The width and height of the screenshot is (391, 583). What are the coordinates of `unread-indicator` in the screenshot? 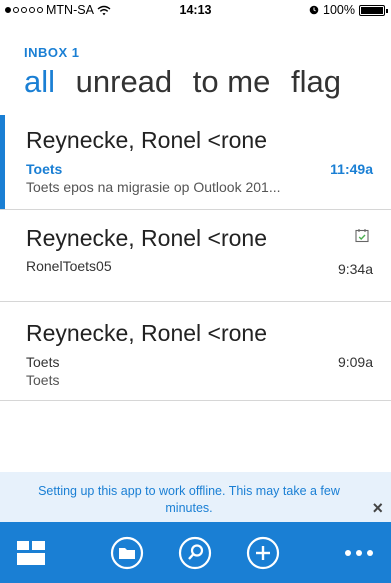 It's located at (2, 162).